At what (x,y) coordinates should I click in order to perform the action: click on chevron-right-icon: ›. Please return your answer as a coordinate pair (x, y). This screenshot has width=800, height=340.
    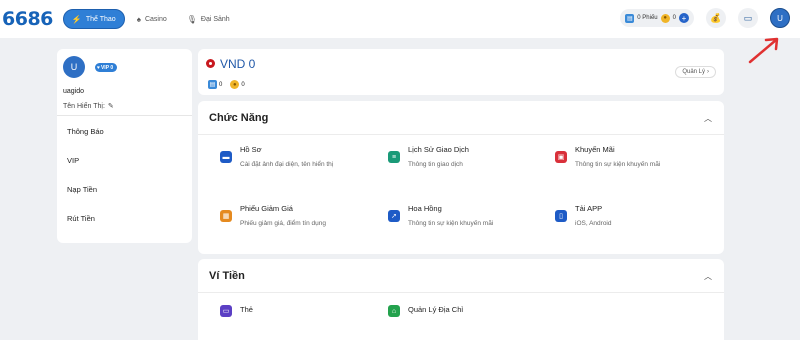
    Looking at the image, I should click on (708, 72).